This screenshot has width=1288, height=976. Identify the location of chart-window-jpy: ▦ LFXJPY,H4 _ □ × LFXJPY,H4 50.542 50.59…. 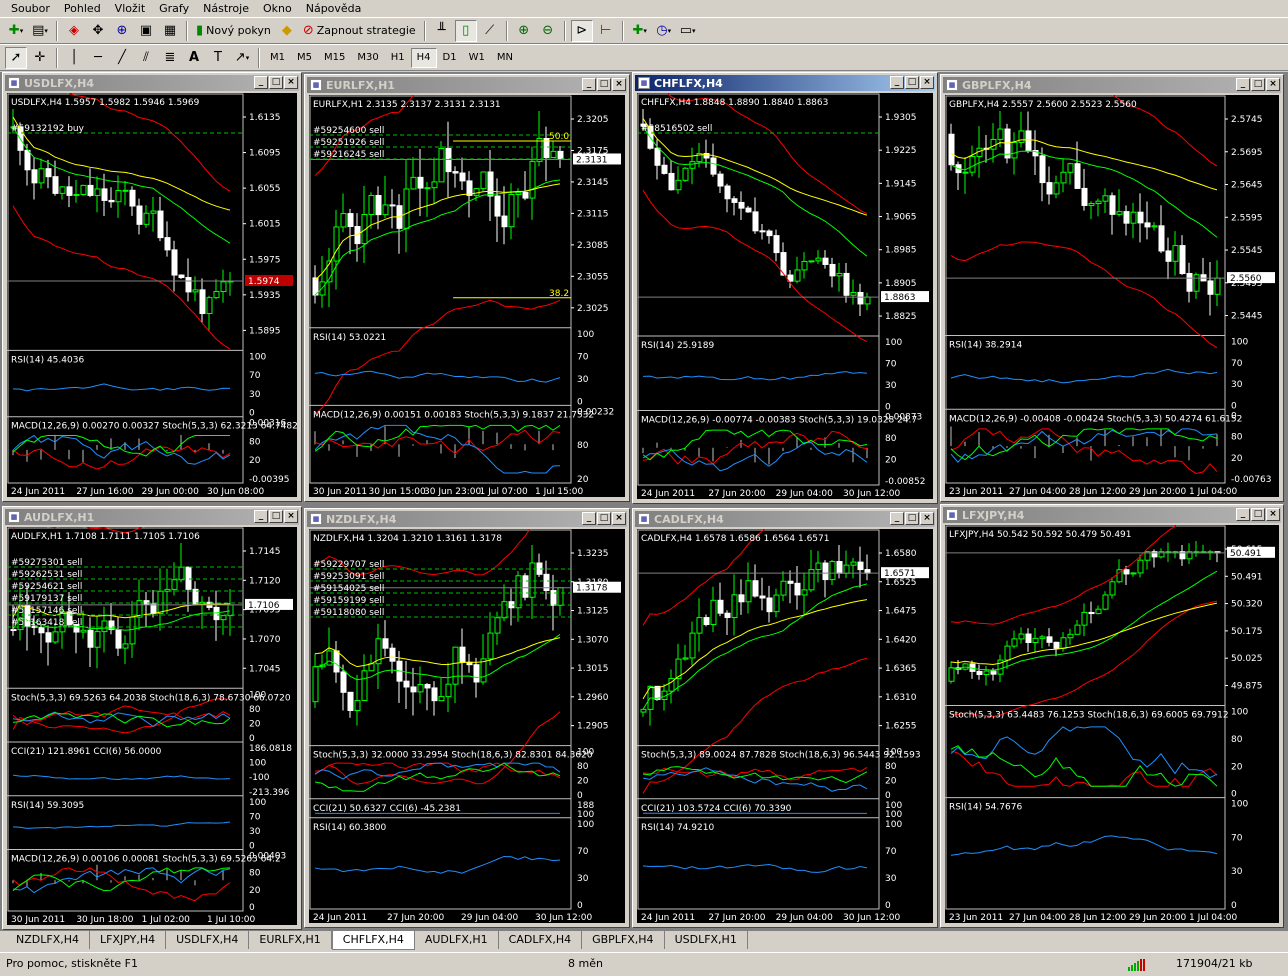
(1112, 716).